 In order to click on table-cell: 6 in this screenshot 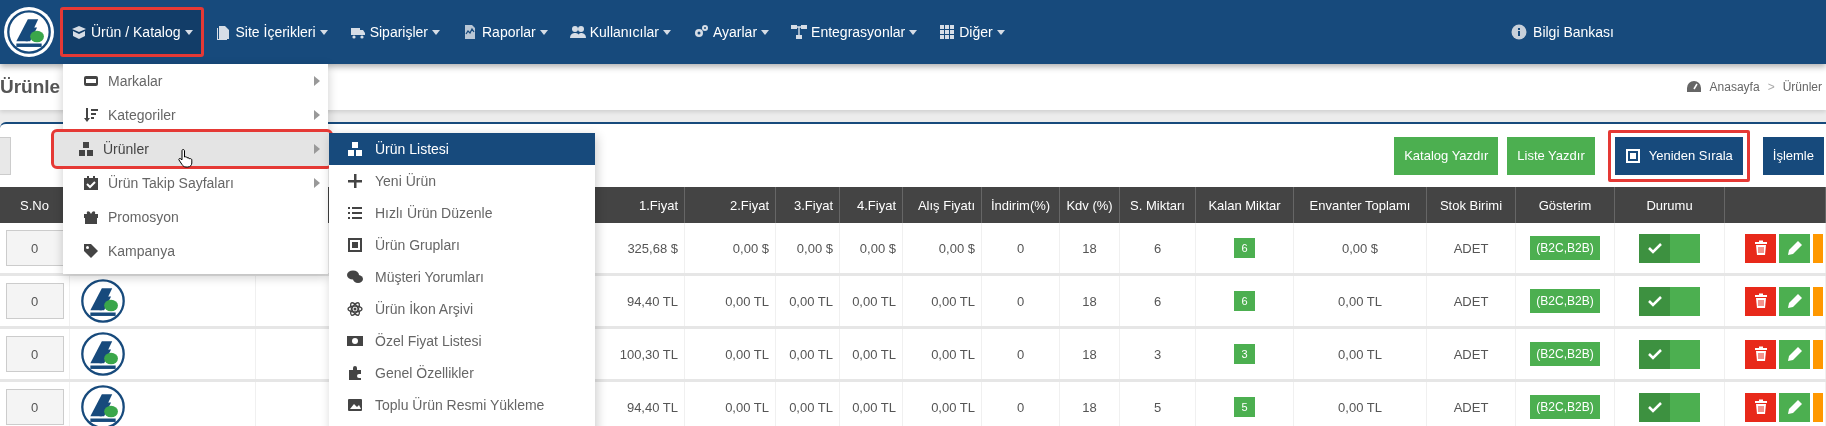, I will do `click(1158, 301)`.